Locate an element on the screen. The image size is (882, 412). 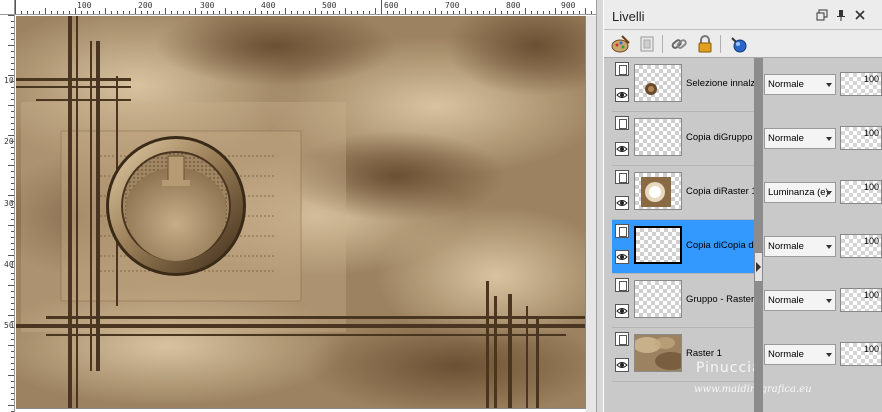
layer-list-scroll-grip is located at coordinates (758, 267).